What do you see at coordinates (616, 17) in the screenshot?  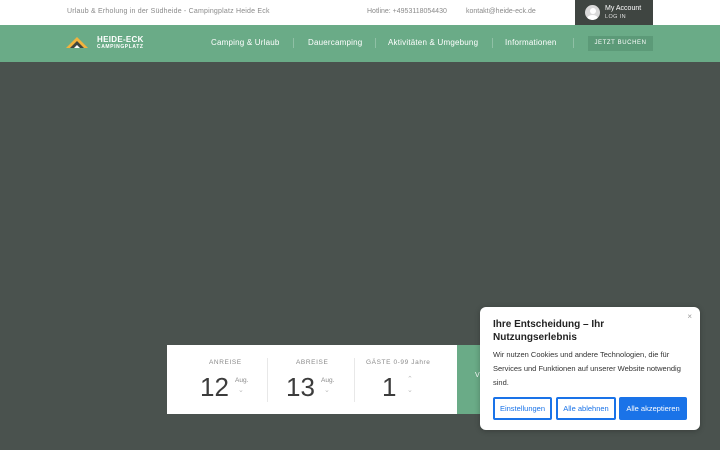 I see `account-login-label: LOG IN` at bounding box center [616, 17].